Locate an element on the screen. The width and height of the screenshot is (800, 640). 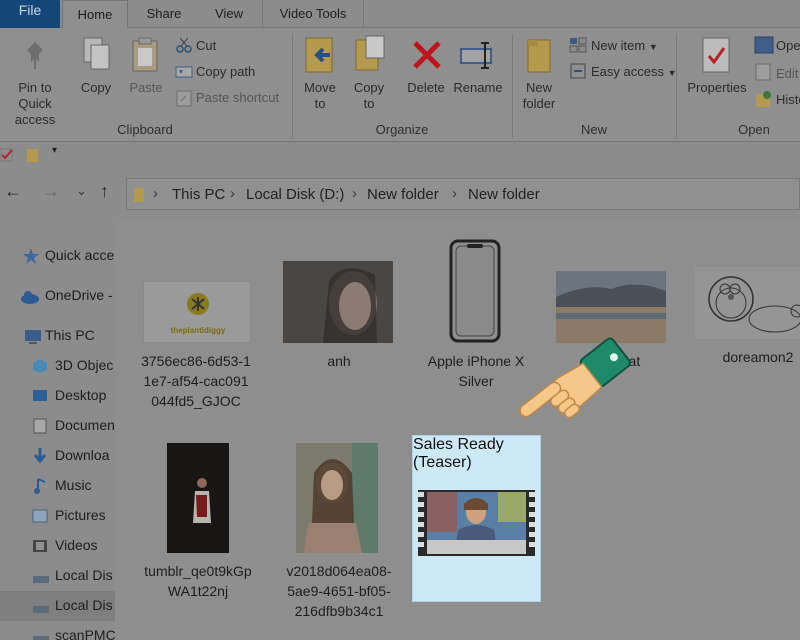
tab-share: Share is located at coordinates (164, 14).